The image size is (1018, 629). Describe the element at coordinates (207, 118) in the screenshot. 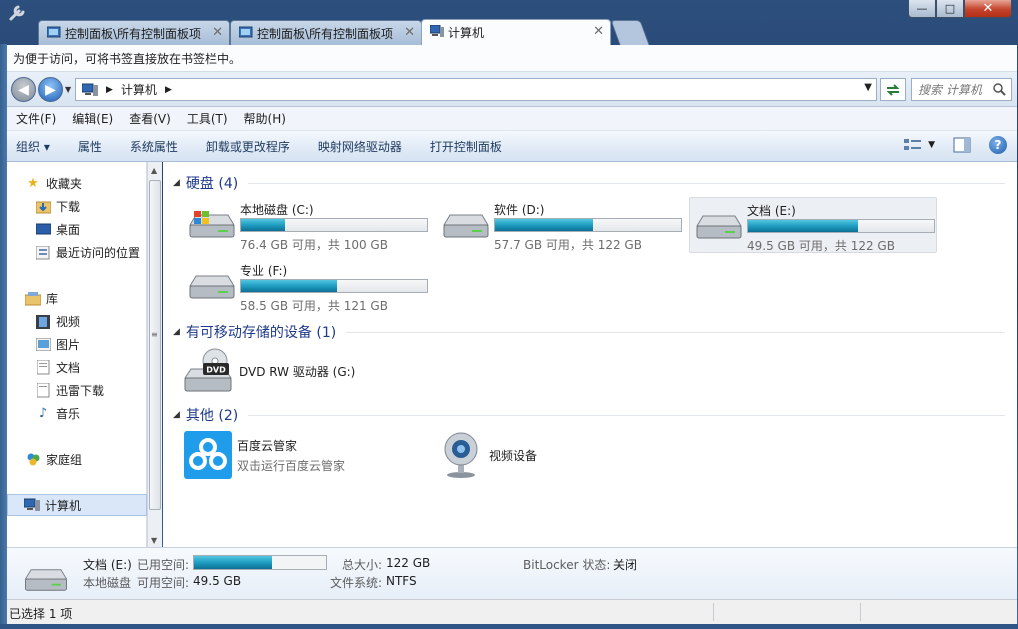

I see `menu-tools: 工具(T)` at that location.